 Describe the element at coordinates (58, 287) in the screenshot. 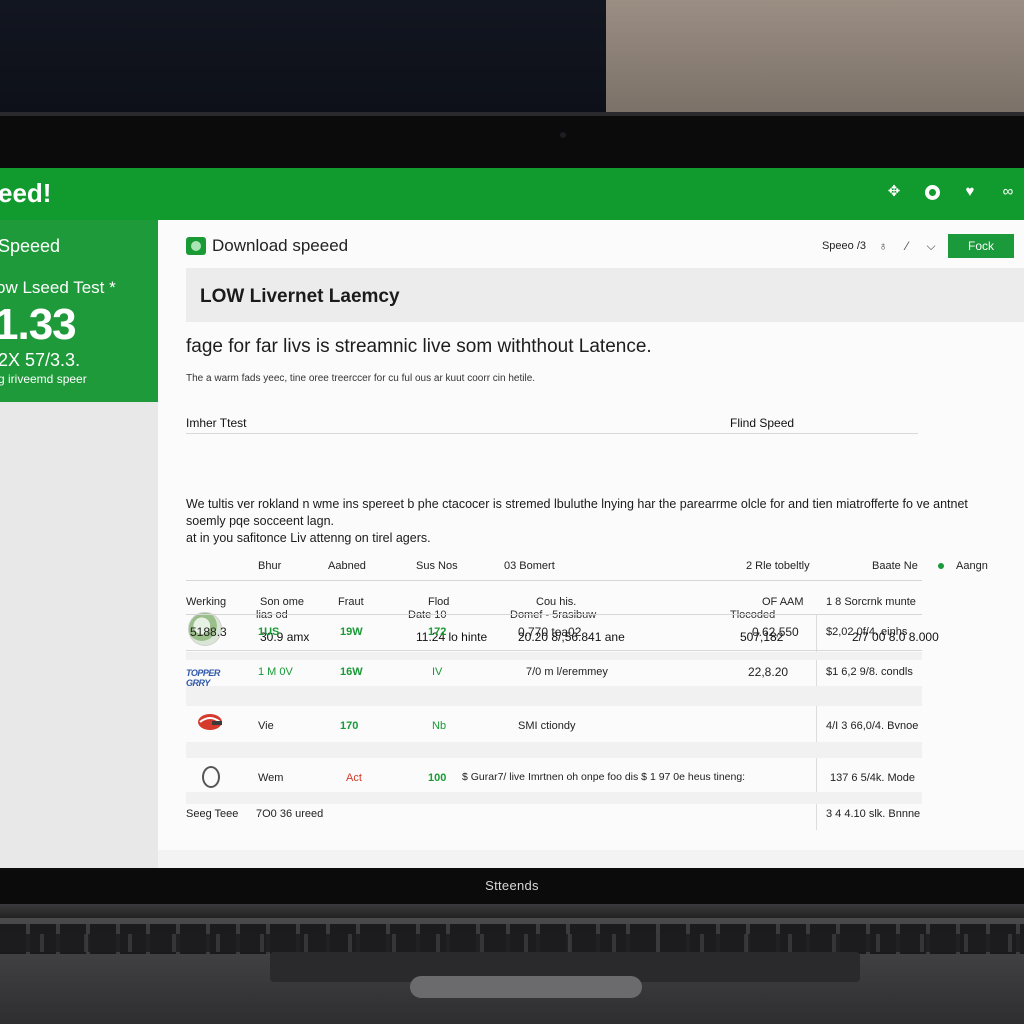

I see `sidebar-subtitle: ow Lseed Test *` at that location.